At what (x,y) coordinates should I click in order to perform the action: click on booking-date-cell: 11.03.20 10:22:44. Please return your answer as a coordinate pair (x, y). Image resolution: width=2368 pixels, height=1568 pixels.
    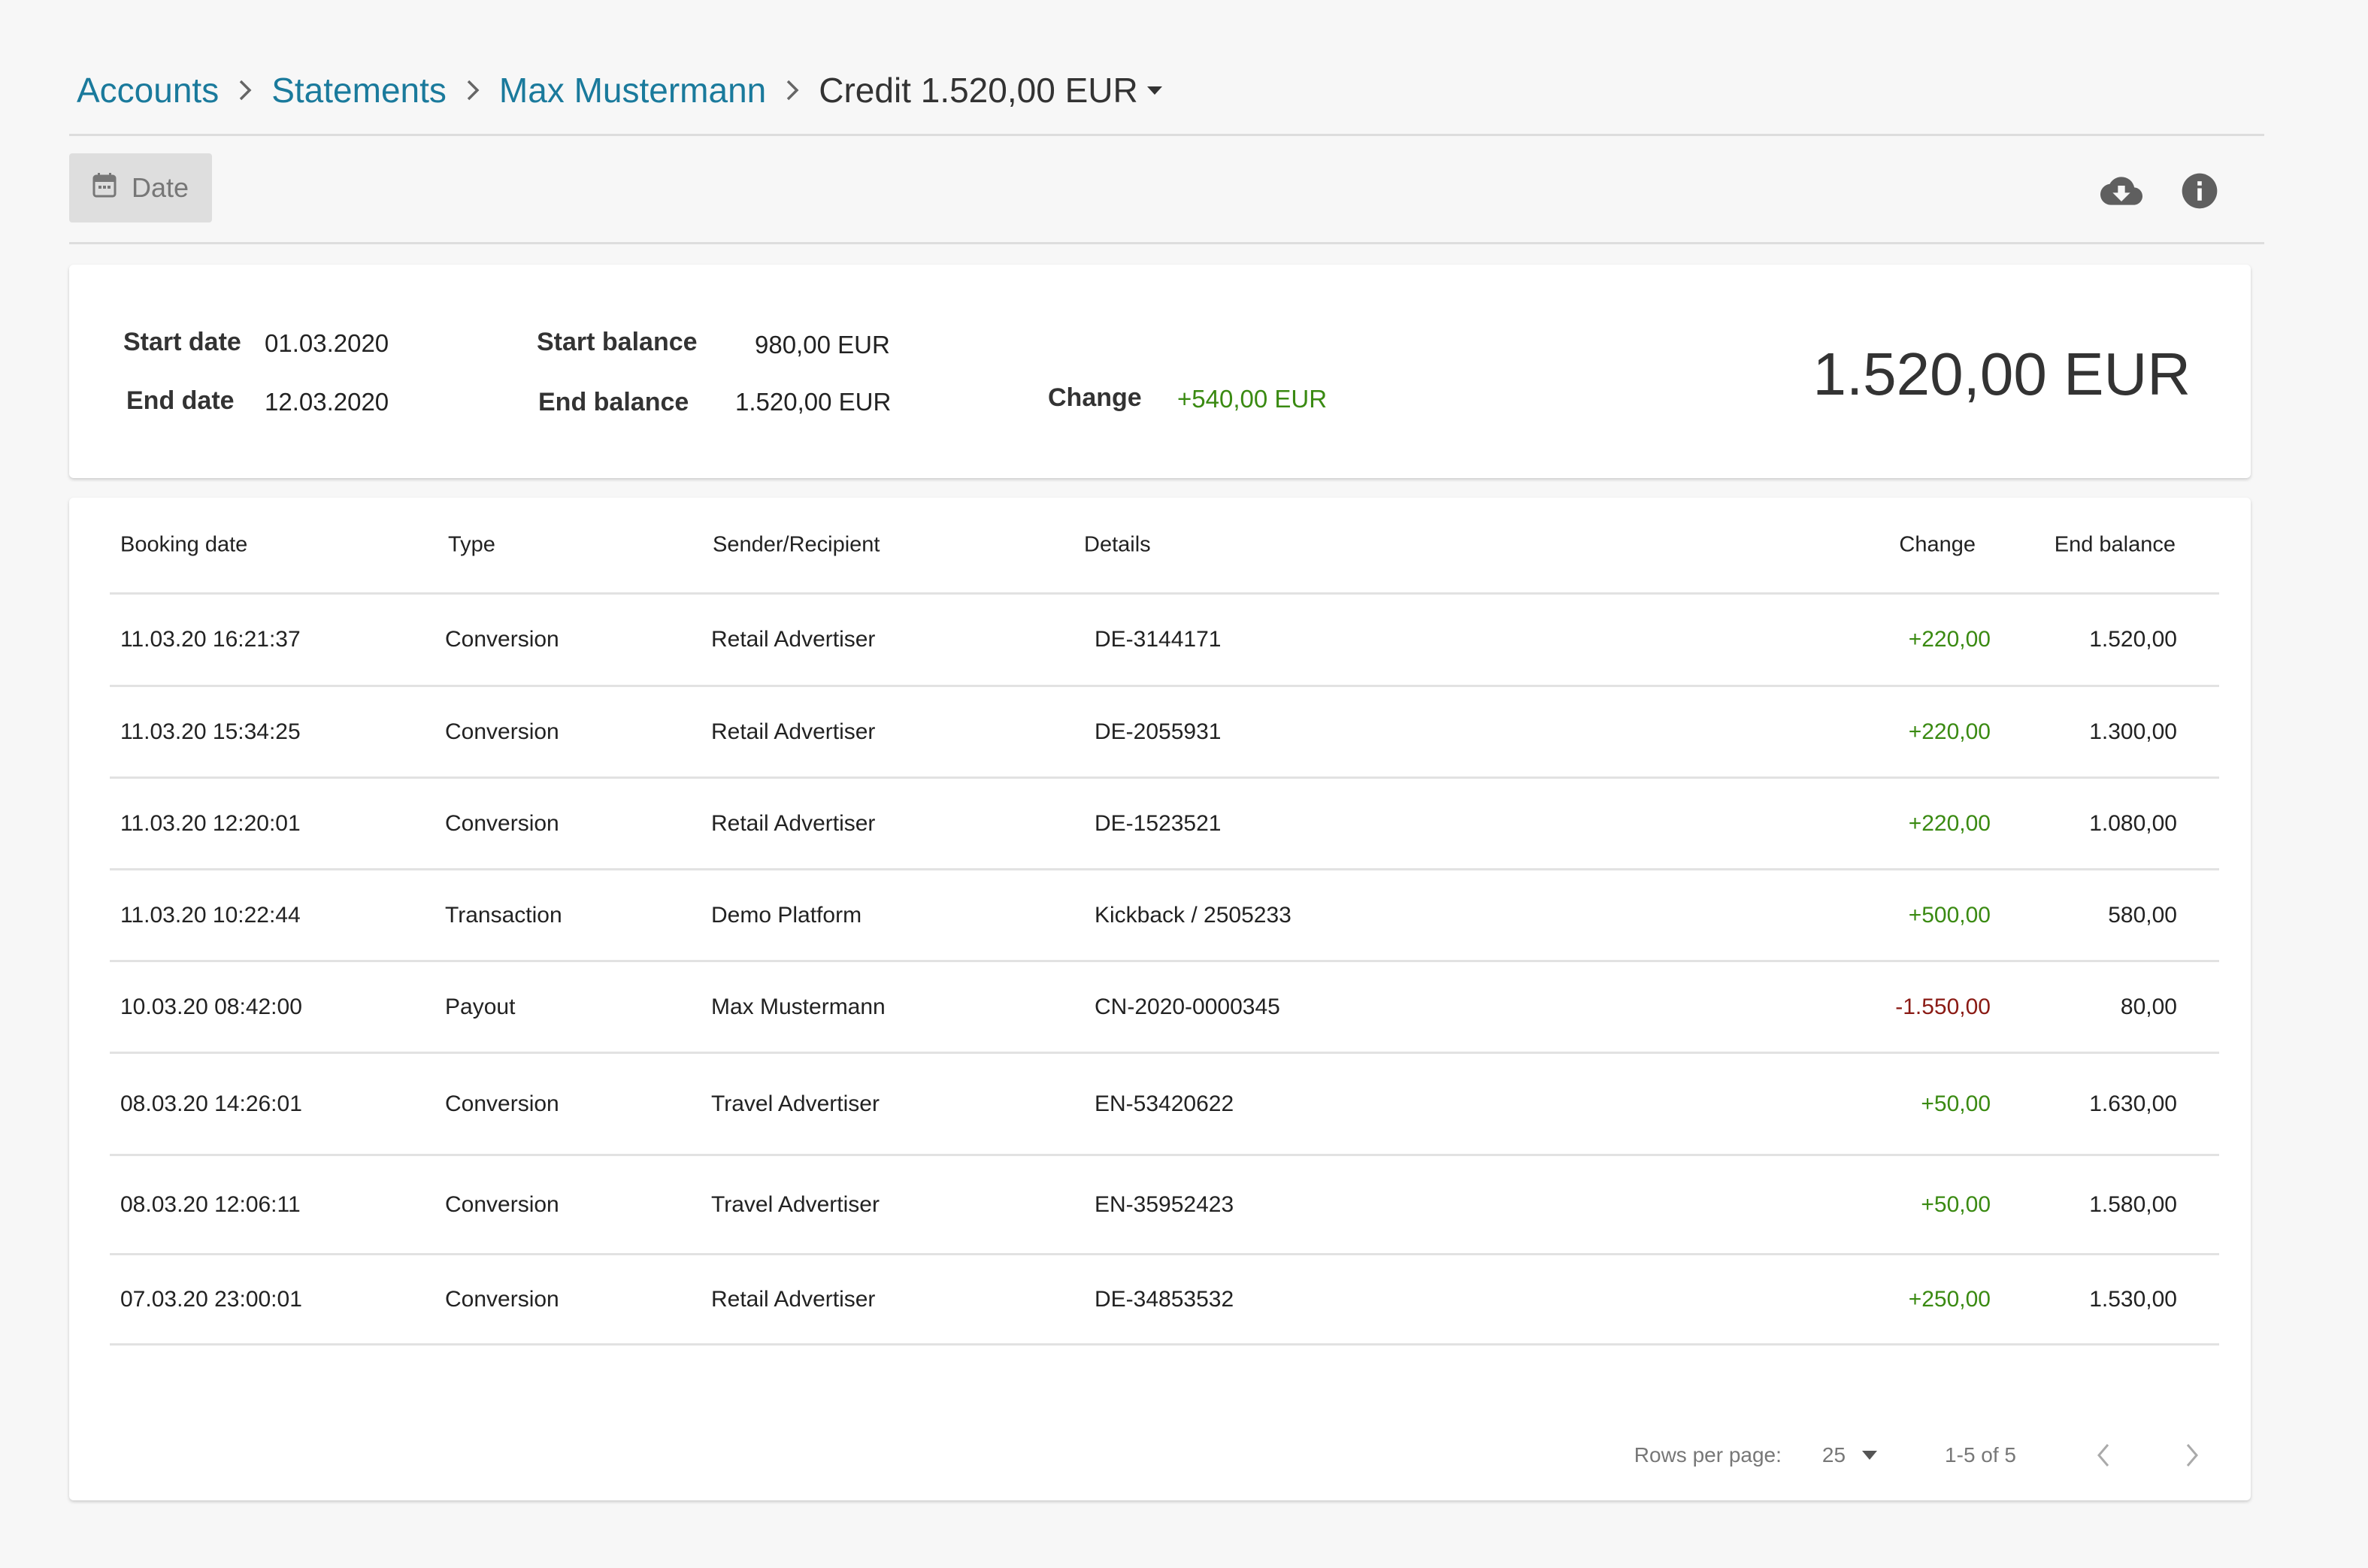
    Looking at the image, I should click on (210, 915).